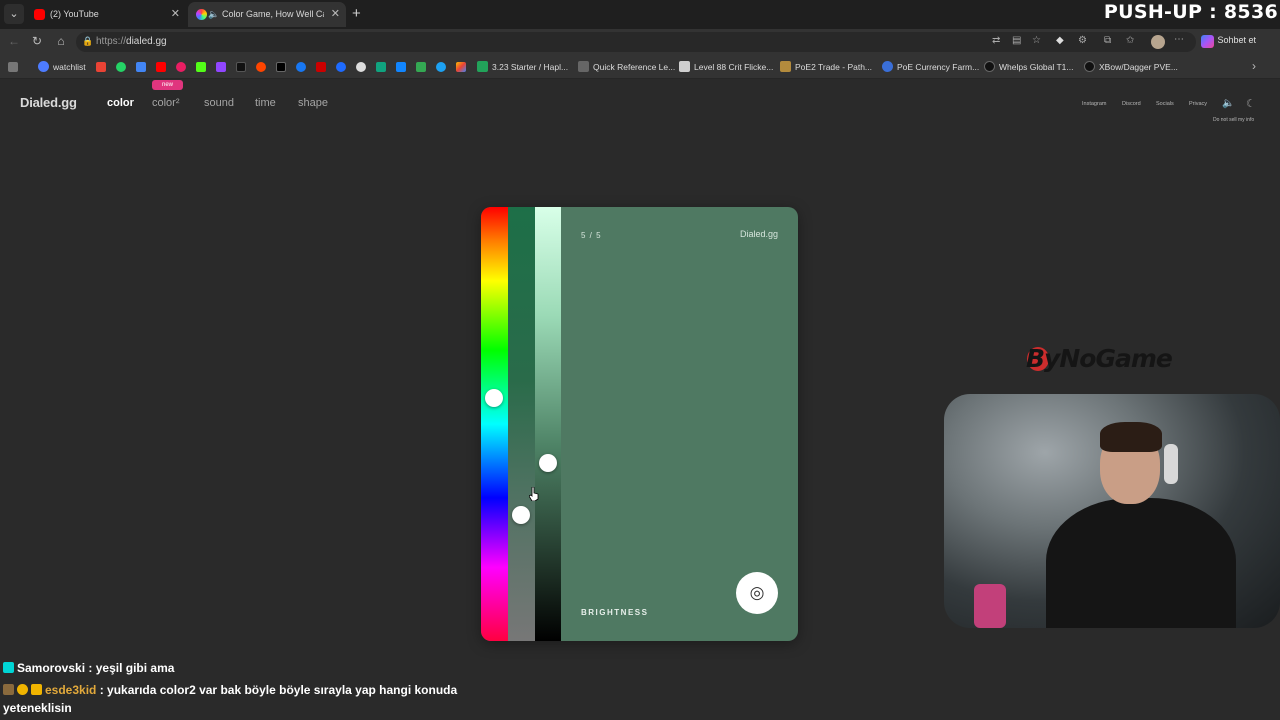 The width and height of the screenshot is (1280, 720). What do you see at coordinates (201, 67) in the screenshot?
I see `kick-icon` at bounding box center [201, 67].